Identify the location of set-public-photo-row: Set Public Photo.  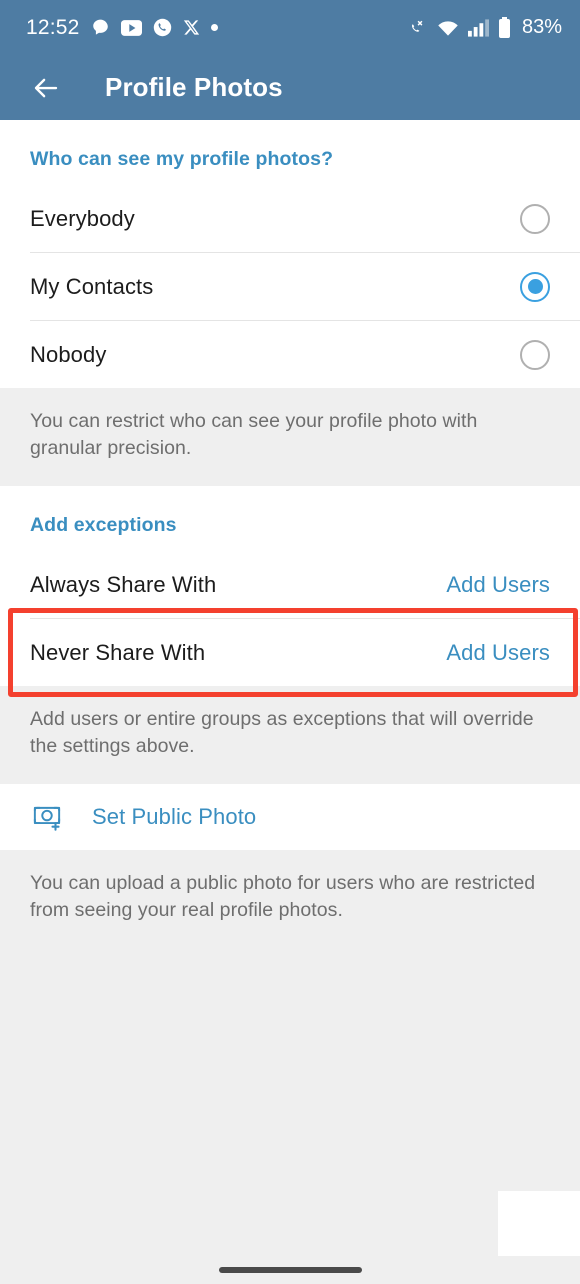
(290, 817).